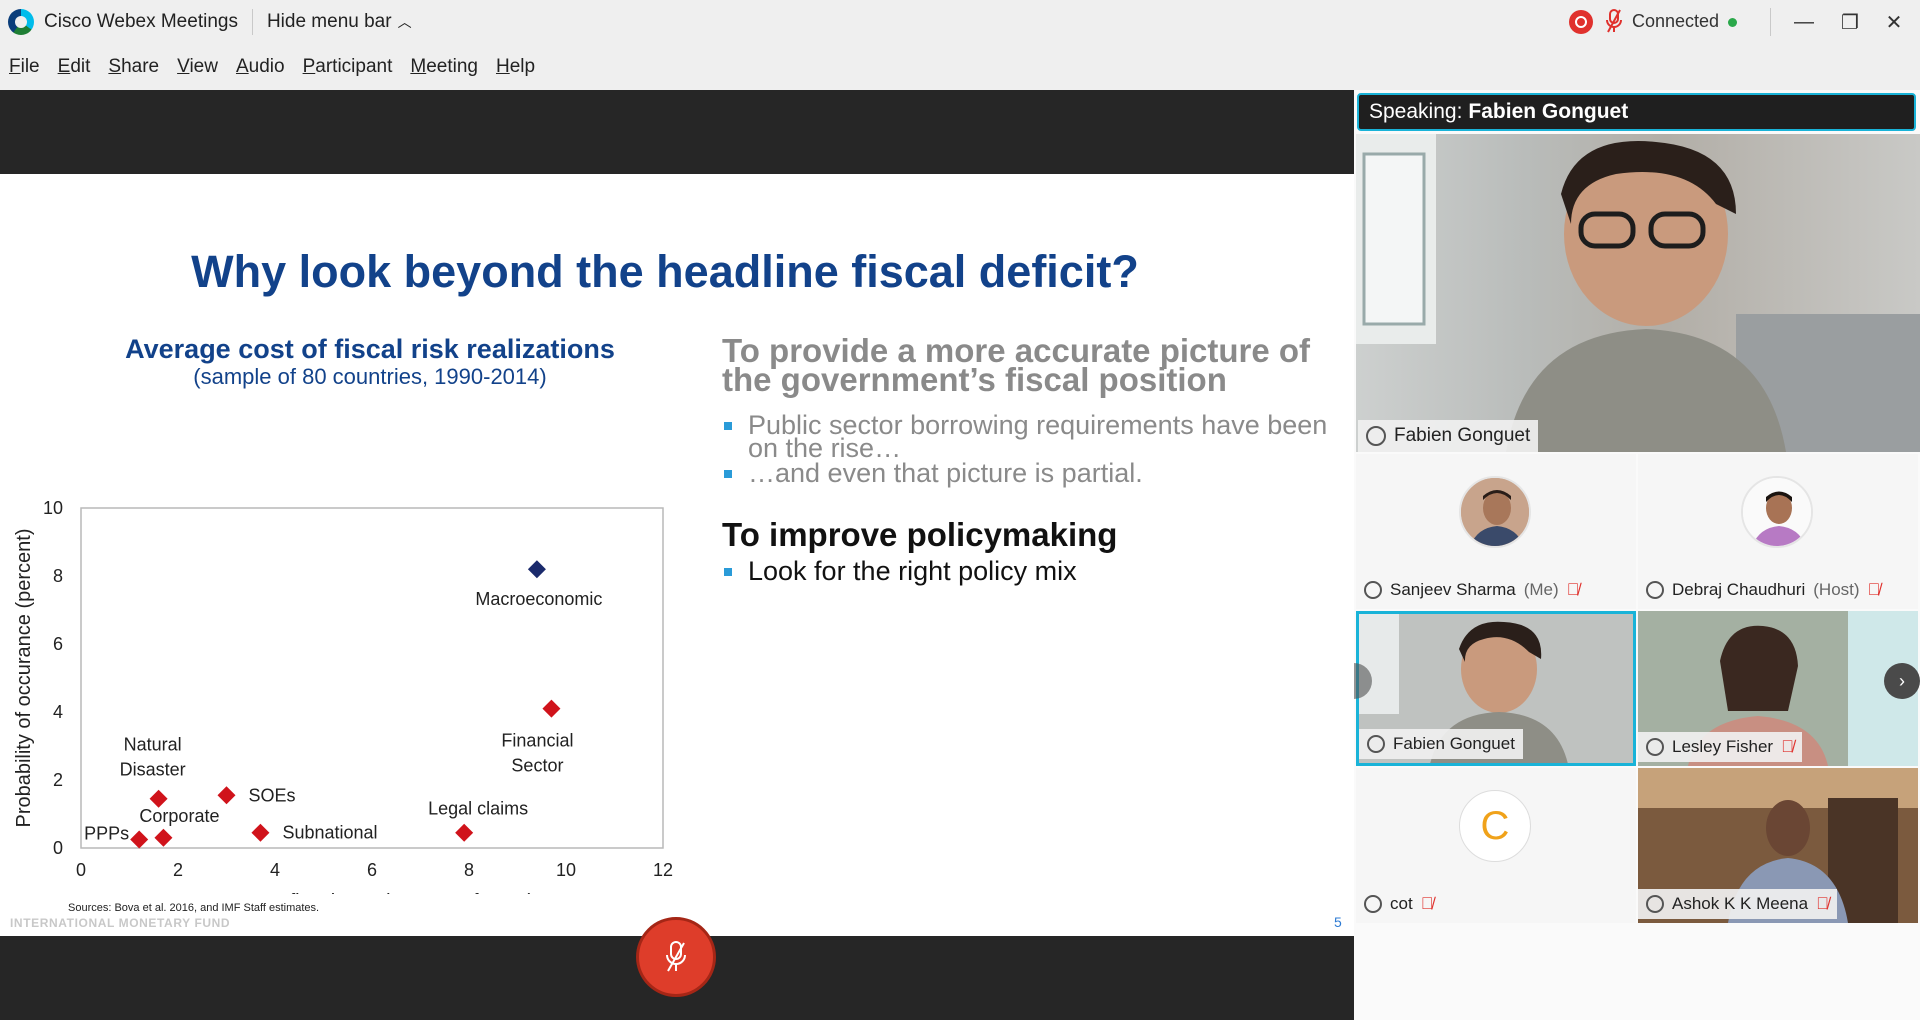 This screenshot has width=1920, height=1020. I want to click on participant-tile: Debraj Chaudhuri (Host) 🎙̸, so click(1778, 531).